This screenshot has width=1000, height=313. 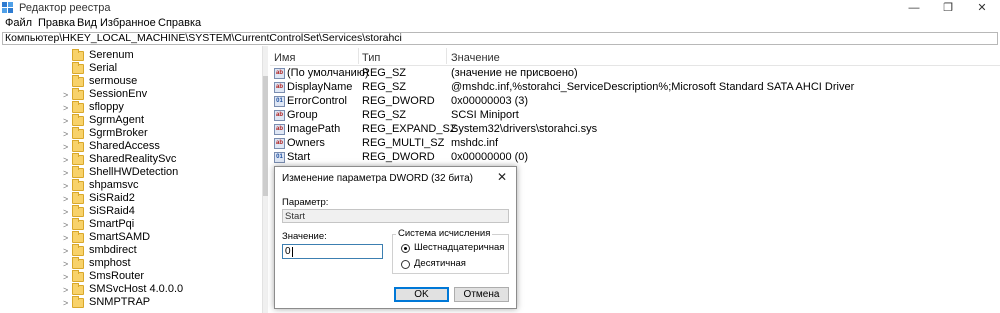 I want to click on tree-item-label: SgrmAgent, so click(x=117, y=120).